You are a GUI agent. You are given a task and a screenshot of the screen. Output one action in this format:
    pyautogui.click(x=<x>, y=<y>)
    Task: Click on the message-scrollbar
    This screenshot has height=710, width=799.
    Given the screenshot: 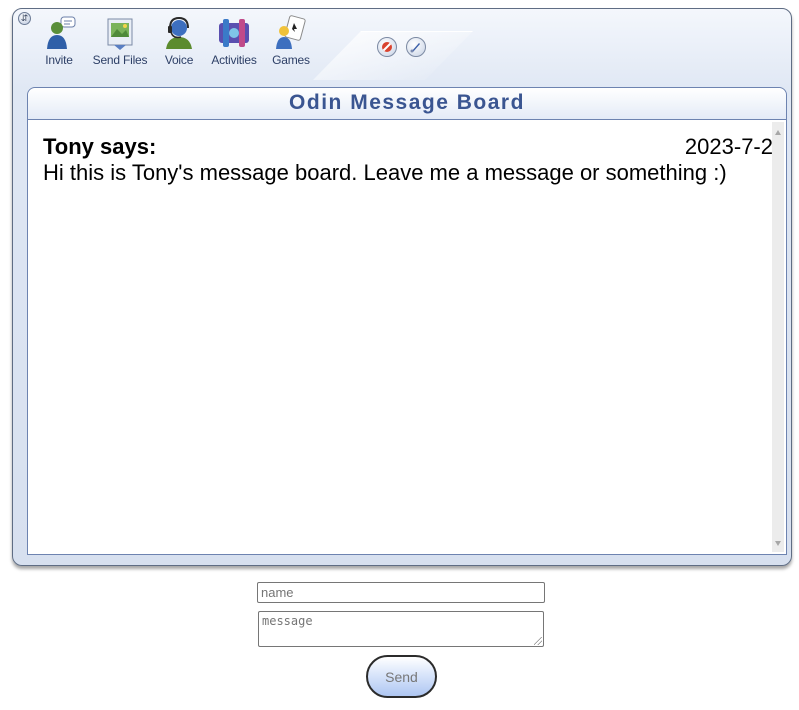 What is the action you would take?
    pyautogui.click(x=778, y=337)
    